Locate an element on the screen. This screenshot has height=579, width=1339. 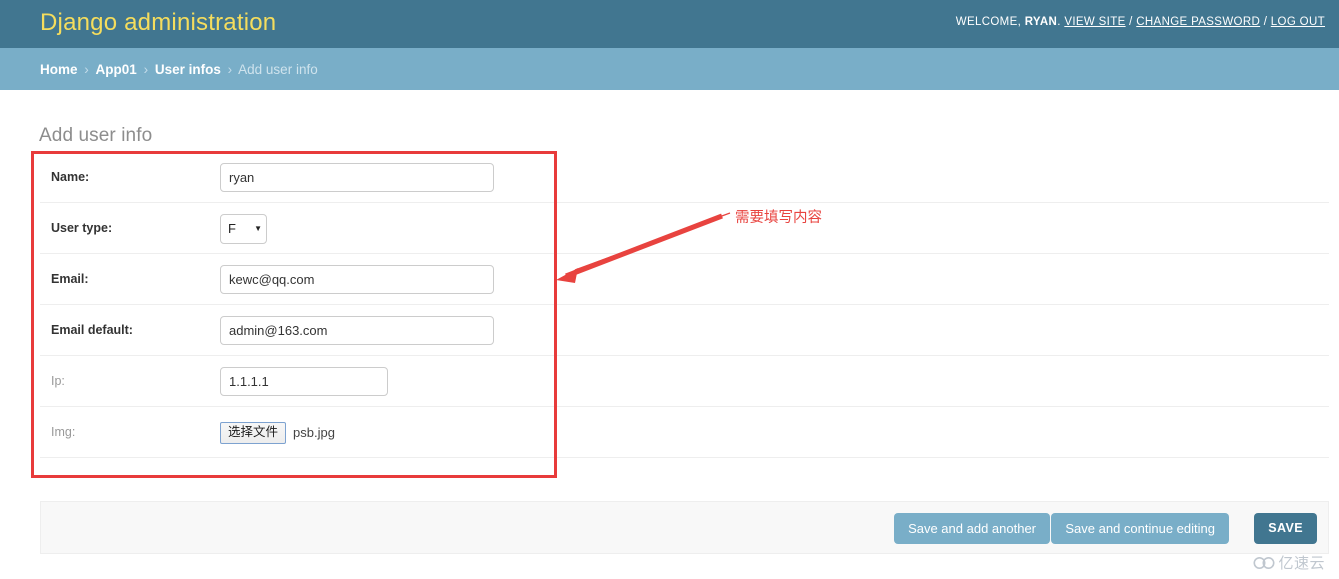
watermark-text: 亿速云 is located at coordinates (1301, 563).